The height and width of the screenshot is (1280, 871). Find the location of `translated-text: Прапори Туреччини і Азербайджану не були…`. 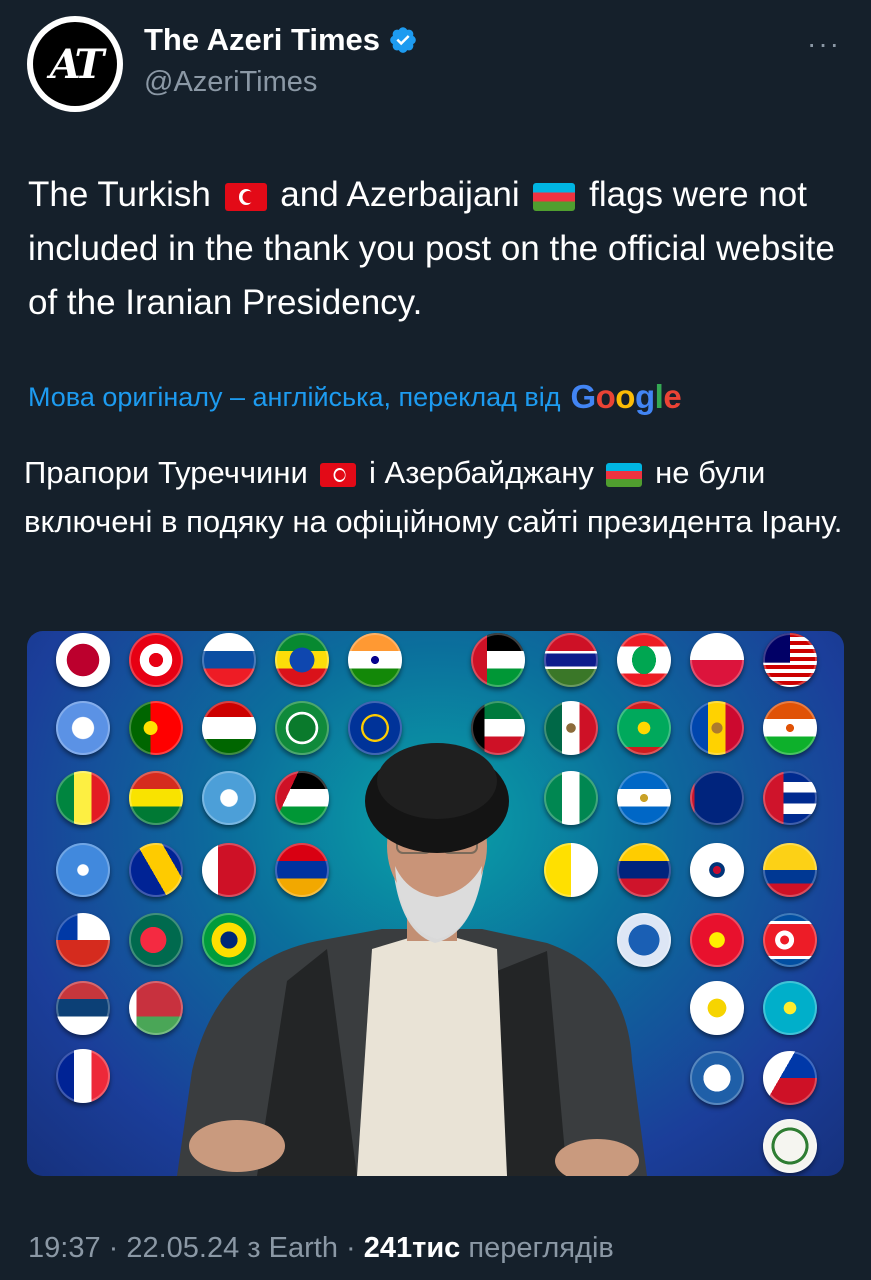

translated-text: Прапори Туреччини і Азербайджану не були… is located at coordinates (439, 497).